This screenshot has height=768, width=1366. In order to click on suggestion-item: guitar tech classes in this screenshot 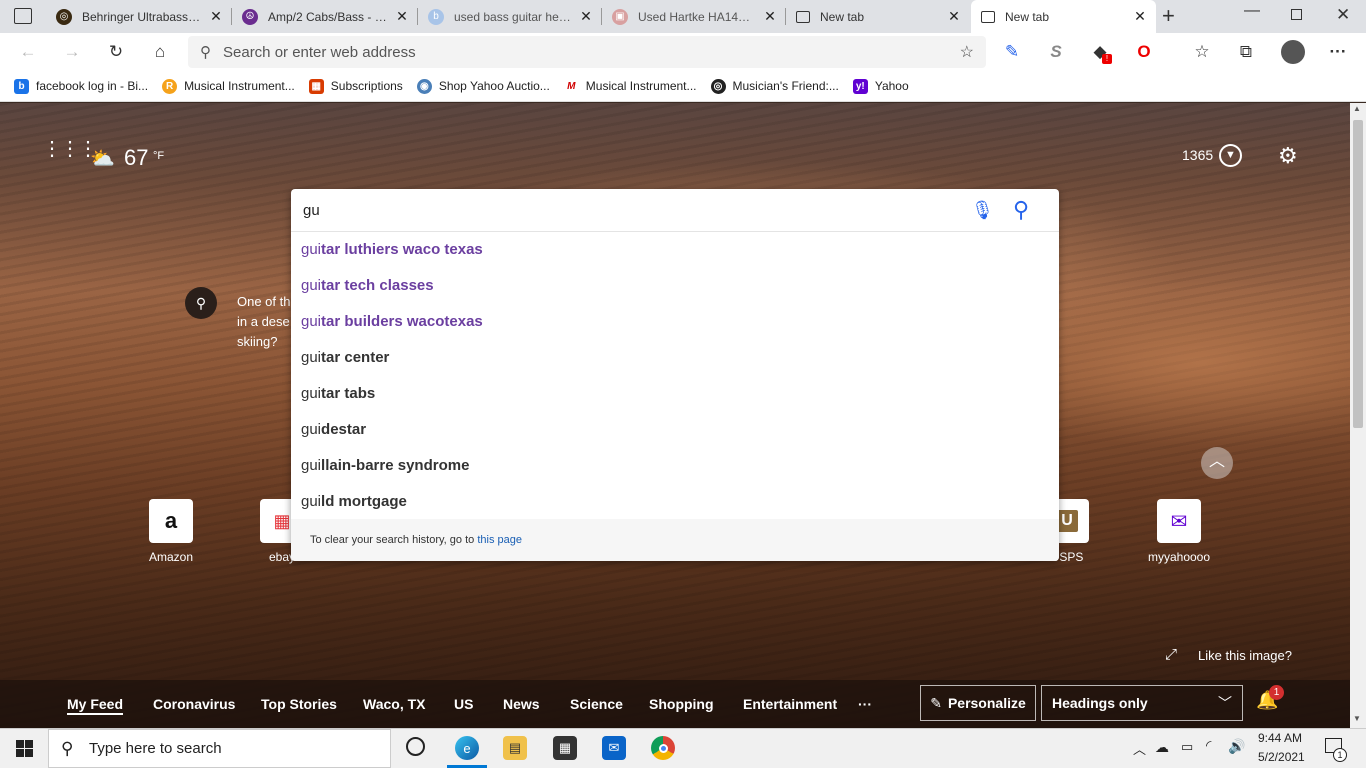, I will do `click(367, 286)`.